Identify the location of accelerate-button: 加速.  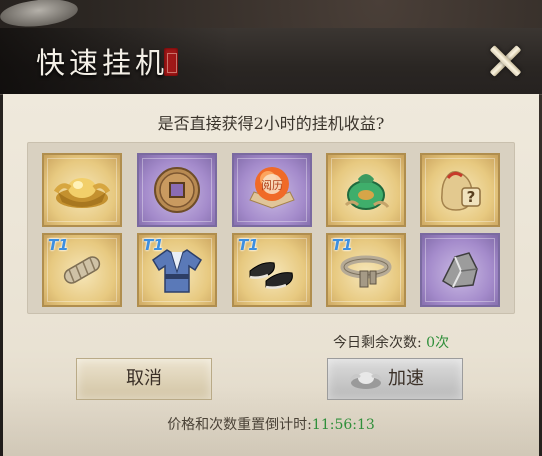
(395, 379).